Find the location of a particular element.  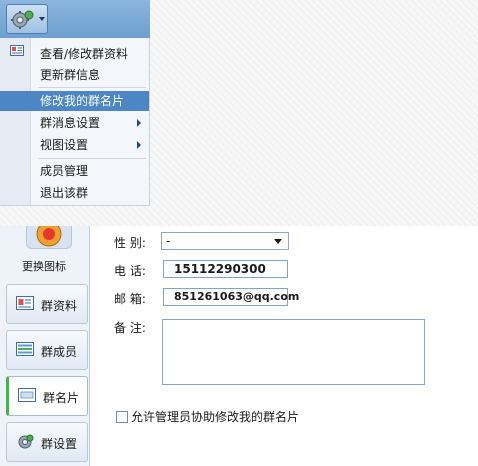

group-settings-button is located at coordinates (27, 19).